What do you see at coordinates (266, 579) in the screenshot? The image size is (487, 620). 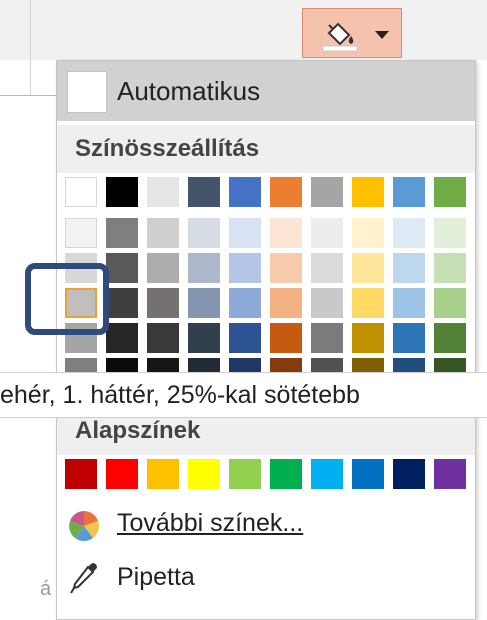 I see `eyedropper-item: Pipetta` at bounding box center [266, 579].